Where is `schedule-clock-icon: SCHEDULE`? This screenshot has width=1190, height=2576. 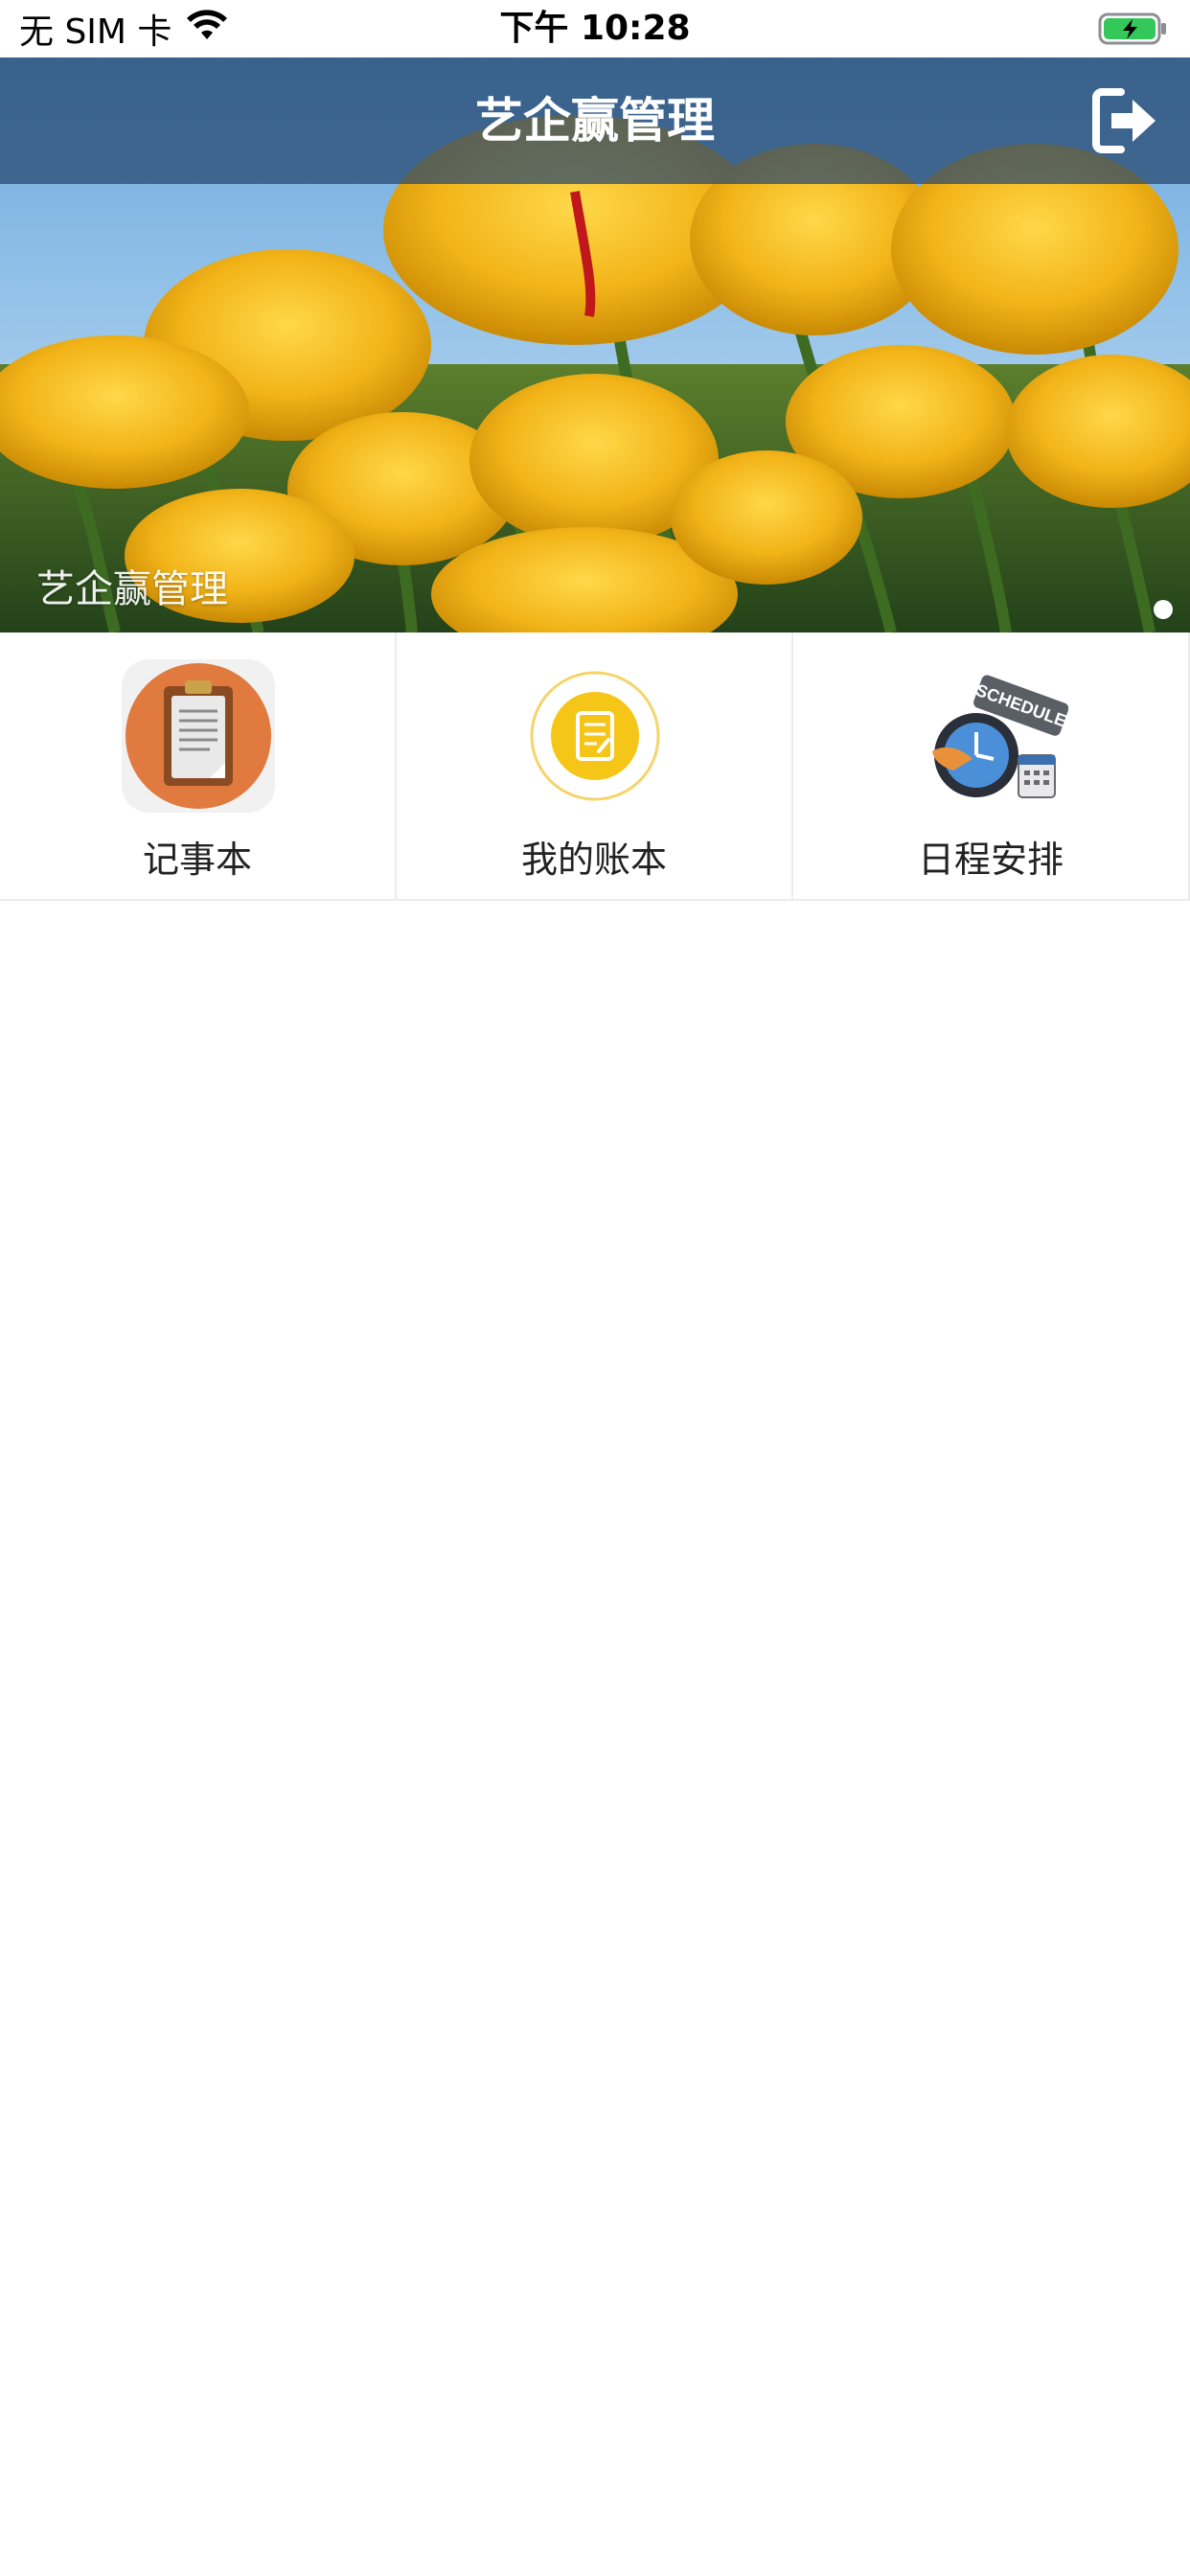
schedule-clock-icon: SCHEDULE is located at coordinates (992, 736).